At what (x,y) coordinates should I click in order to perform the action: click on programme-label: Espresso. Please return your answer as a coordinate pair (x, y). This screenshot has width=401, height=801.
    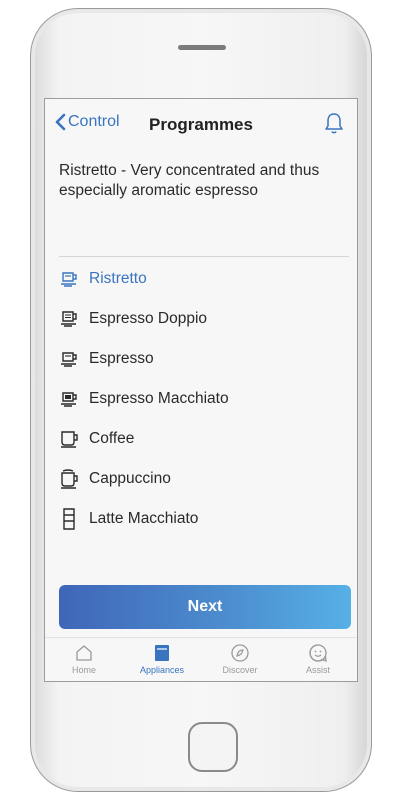
    Looking at the image, I should click on (121, 358).